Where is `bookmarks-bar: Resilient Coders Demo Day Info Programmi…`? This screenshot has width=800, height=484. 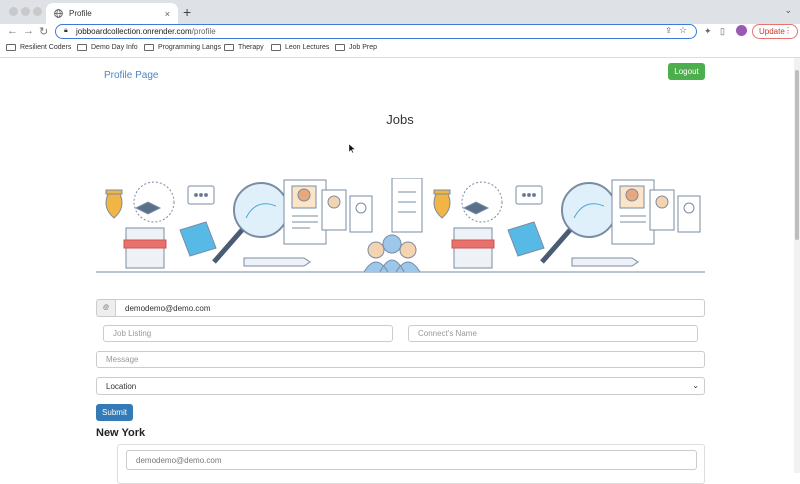 bookmarks-bar: Resilient Coders Demo Day Info Programmi… is located at coordinates (400, 49).